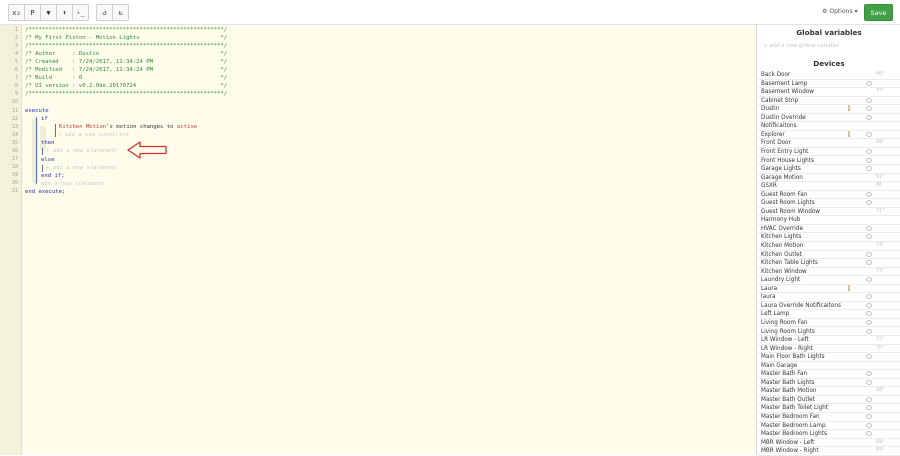  What do you see at coordinates (768, 297) in the screenshot?
I see `device-name: laura` at bounding box center [768, 297].